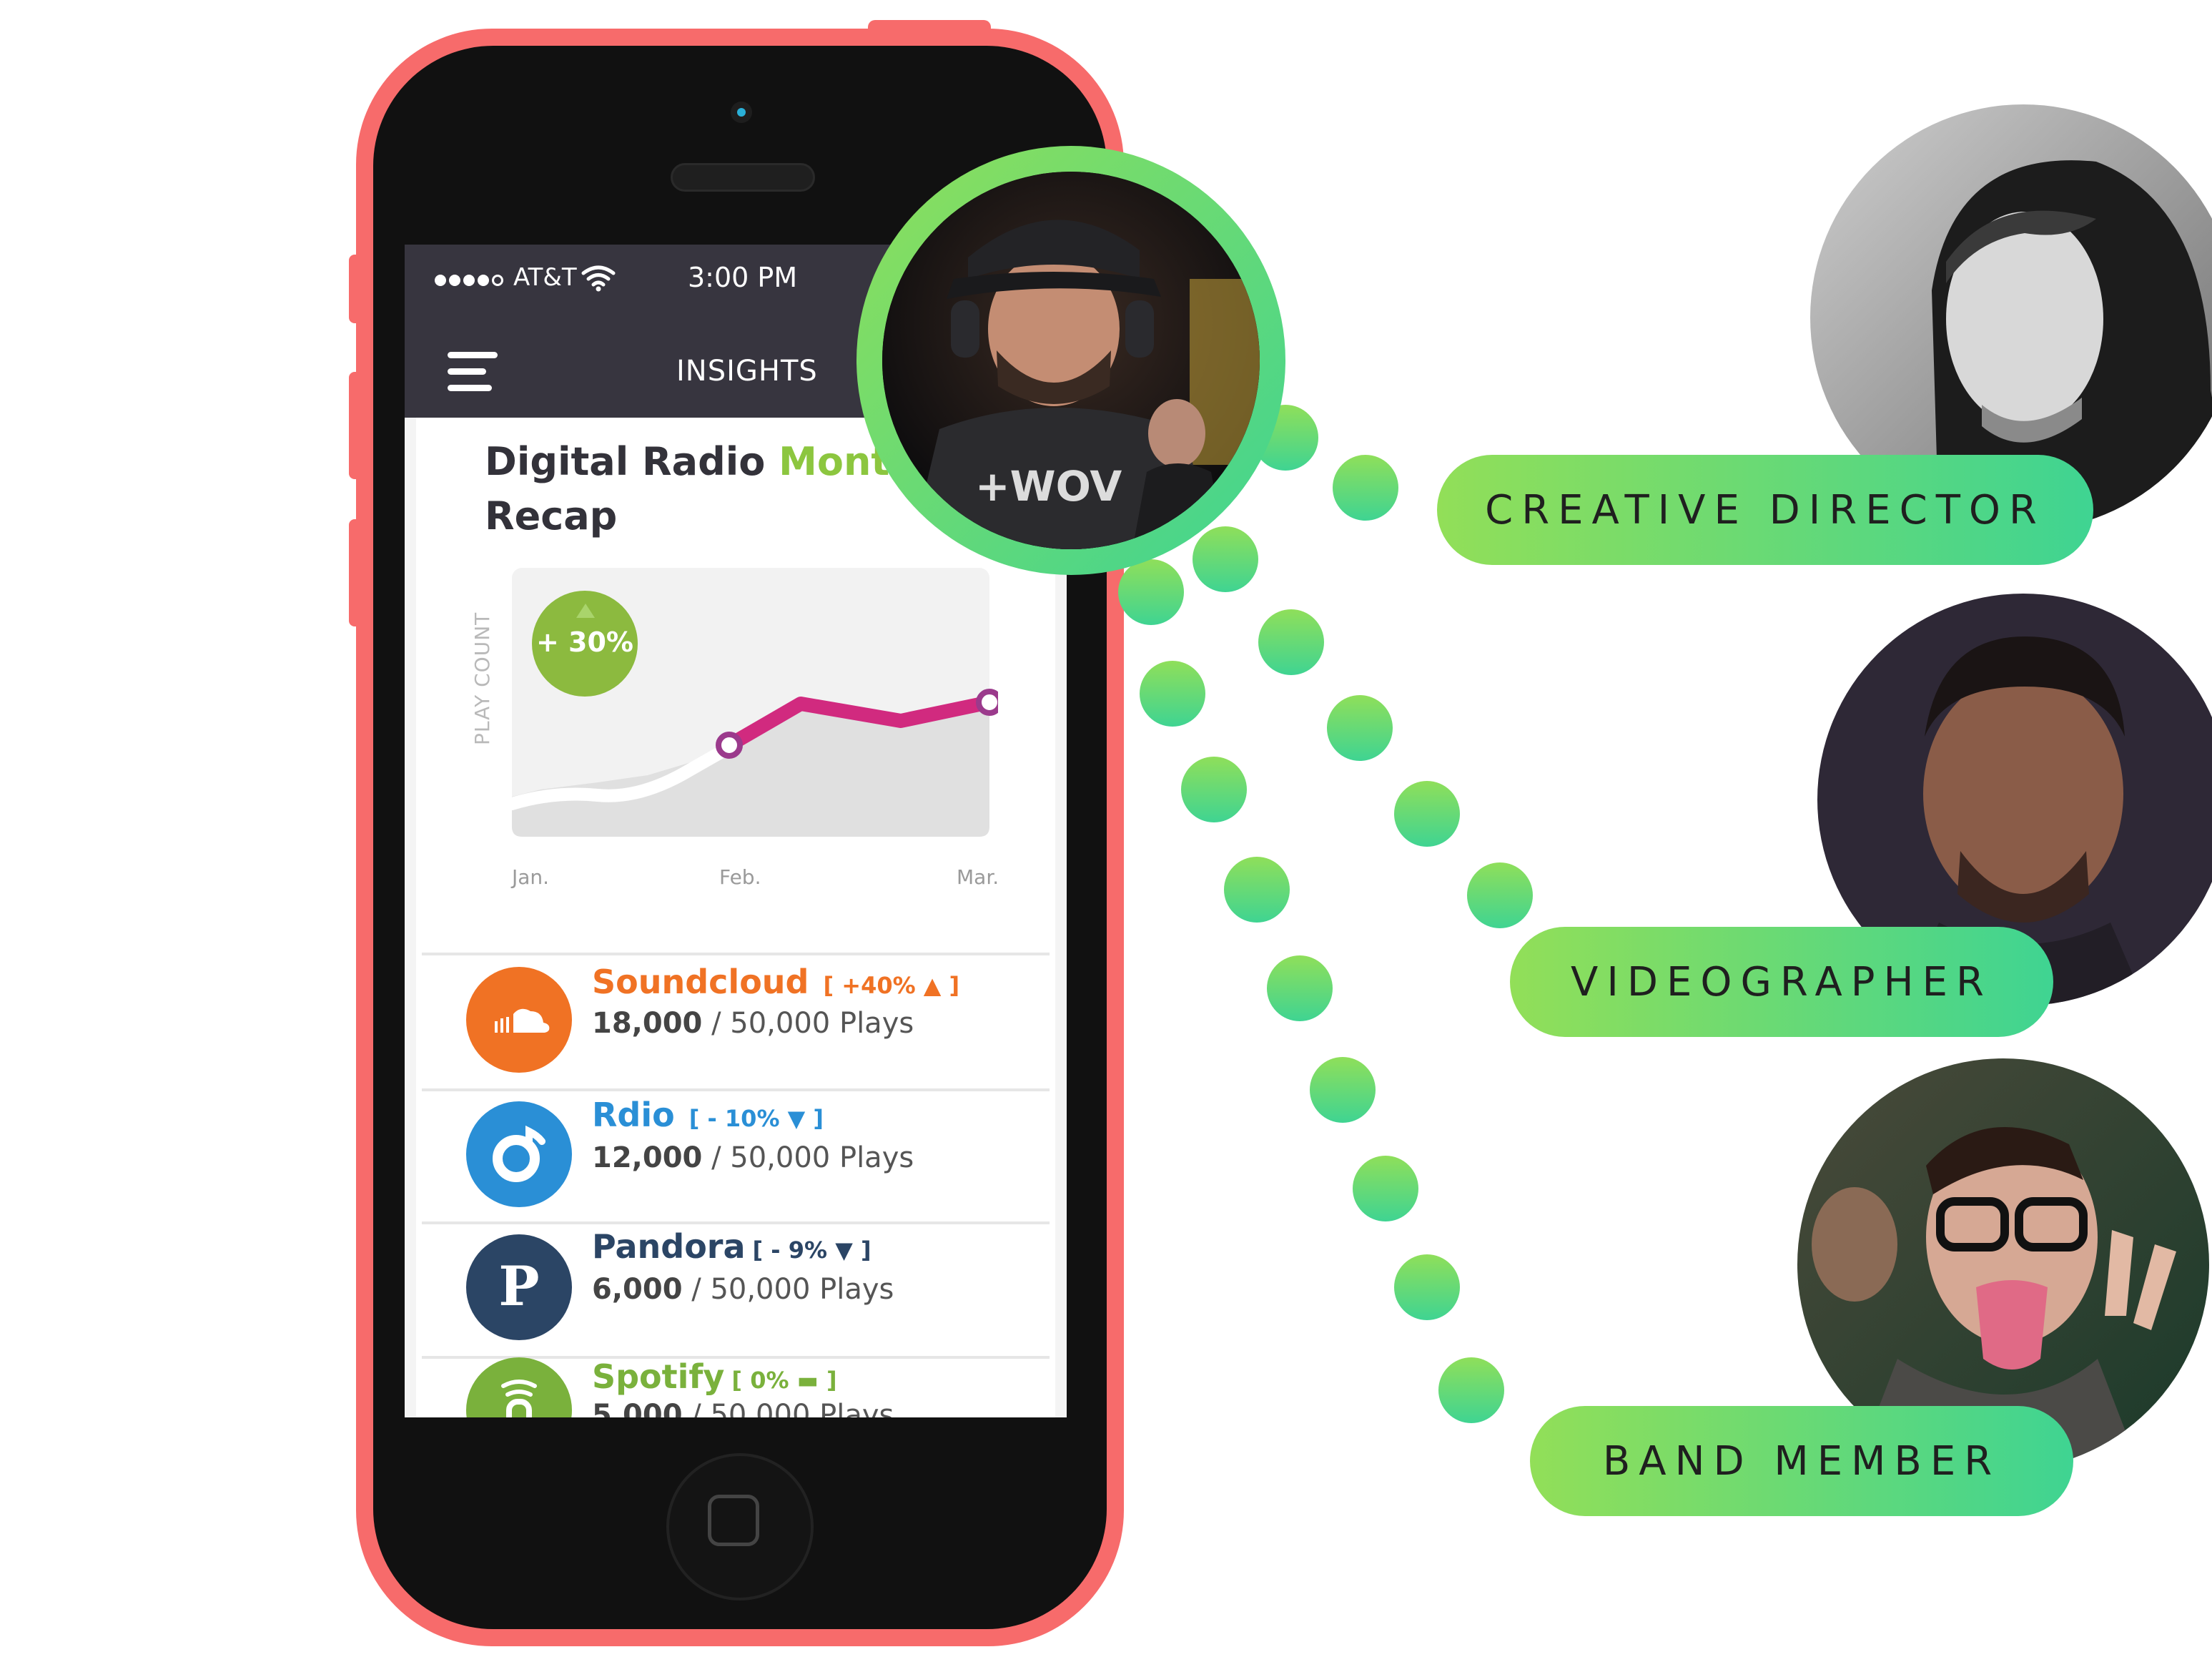  What do you see at coordinates (669, 1246) in the screenshot?
I see `service-title: Pandora` at bounding box center [669, 1246].